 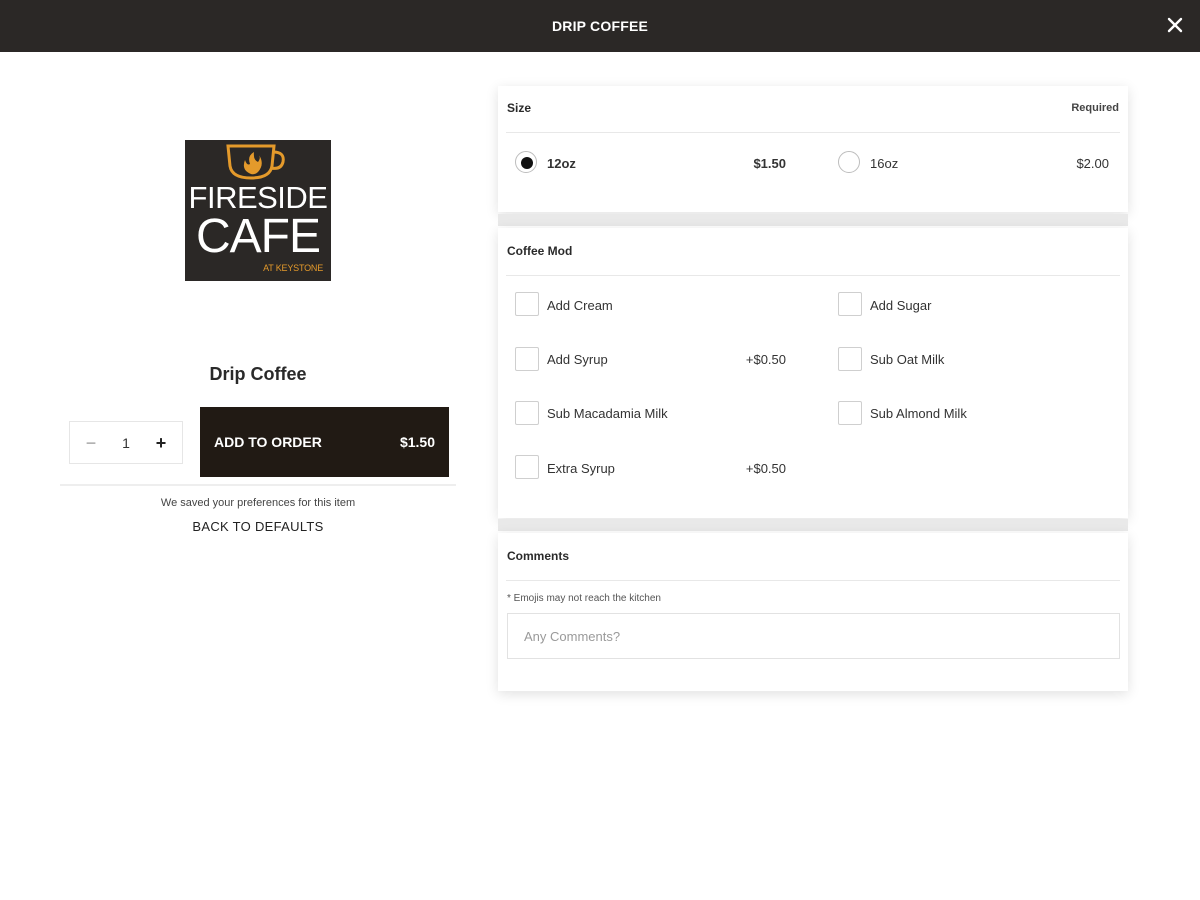 I want to click on coffee-mod-title: Coffee Mod, so click(x=540, y=251).